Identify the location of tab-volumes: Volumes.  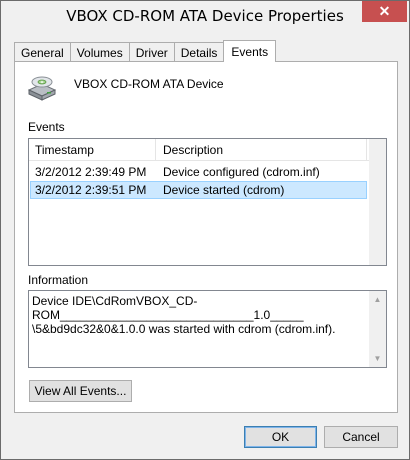
(99, 52).